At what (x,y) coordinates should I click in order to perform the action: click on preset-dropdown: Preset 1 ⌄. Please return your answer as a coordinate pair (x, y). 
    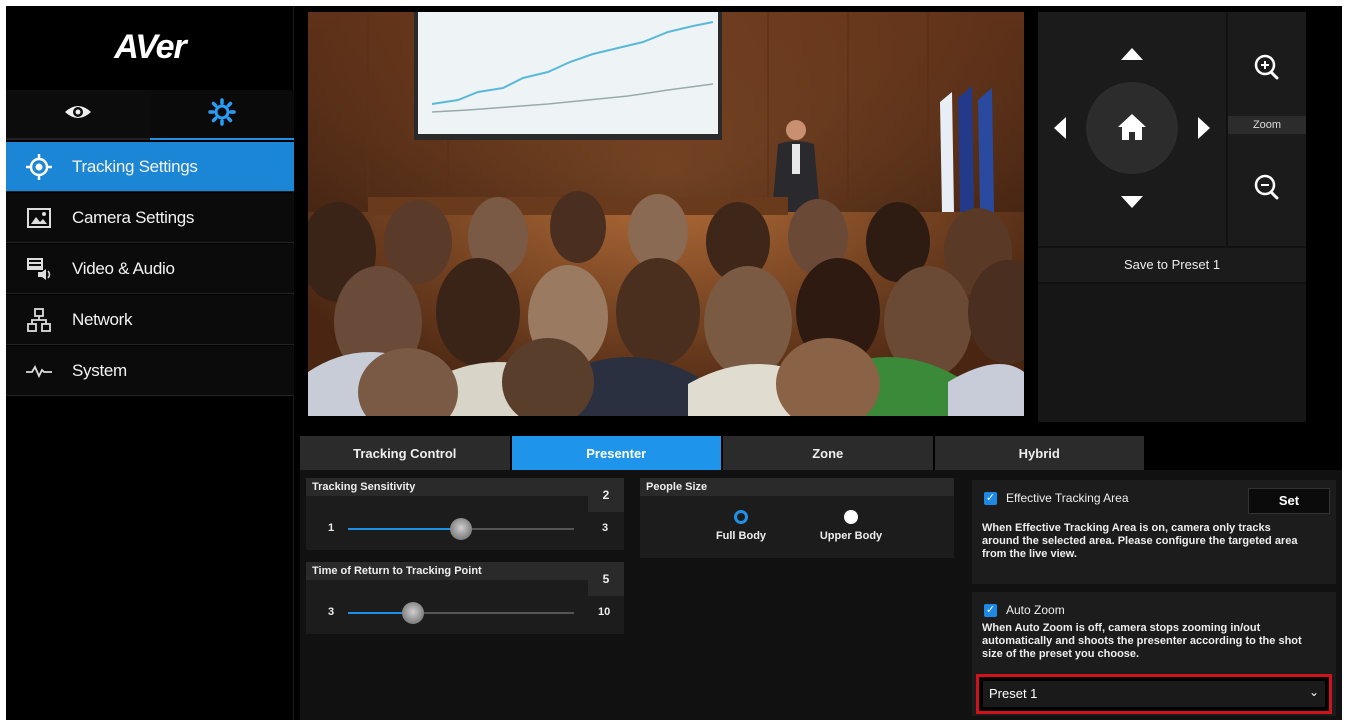
    Looking at the image, I should click on (1154, 694).